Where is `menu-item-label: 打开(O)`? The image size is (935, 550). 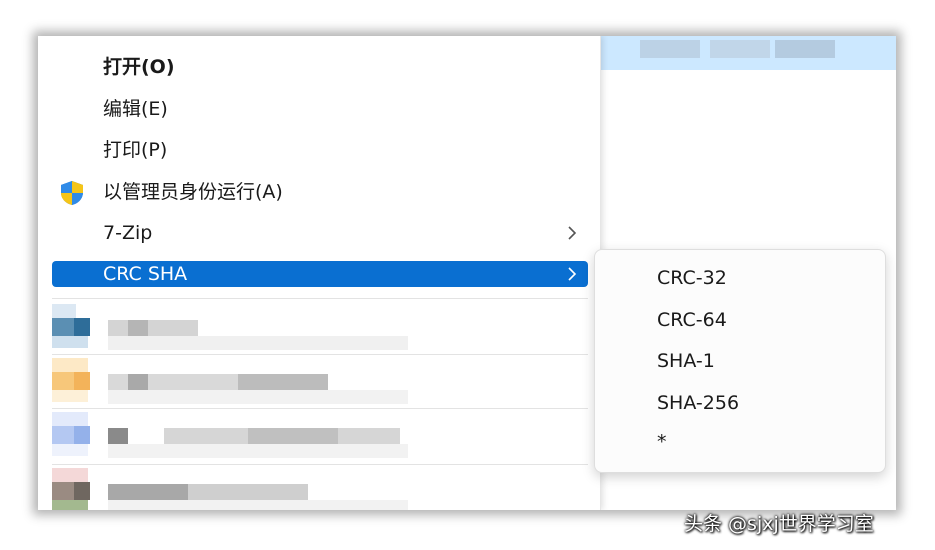
menu-item-label: 打开(O) is located at coordinates (139, 67).